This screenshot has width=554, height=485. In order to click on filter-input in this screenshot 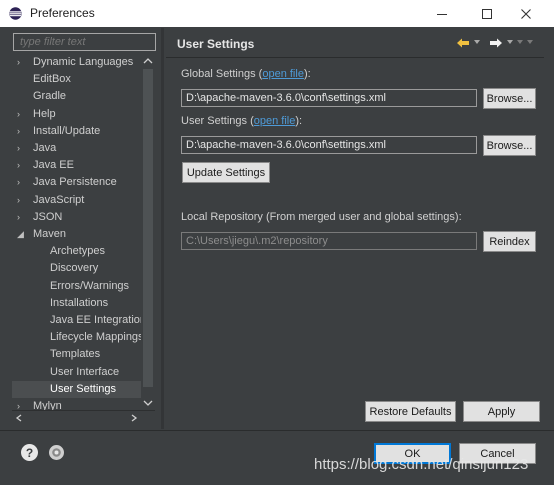, I will do `click(84, 42)`.